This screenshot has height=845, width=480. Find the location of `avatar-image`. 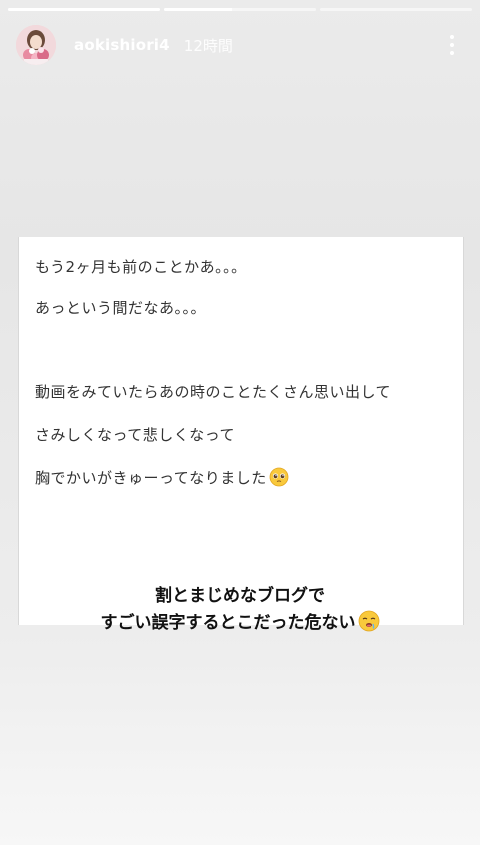

avatar-image is located at coordinates (36, 45).